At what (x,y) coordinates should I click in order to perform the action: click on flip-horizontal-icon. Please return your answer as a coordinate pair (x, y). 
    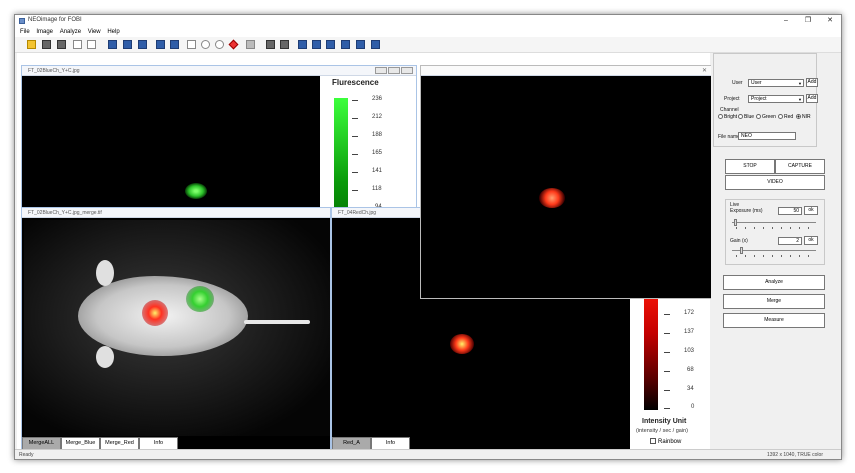
    Looking at the image, I should click on (160, 44).